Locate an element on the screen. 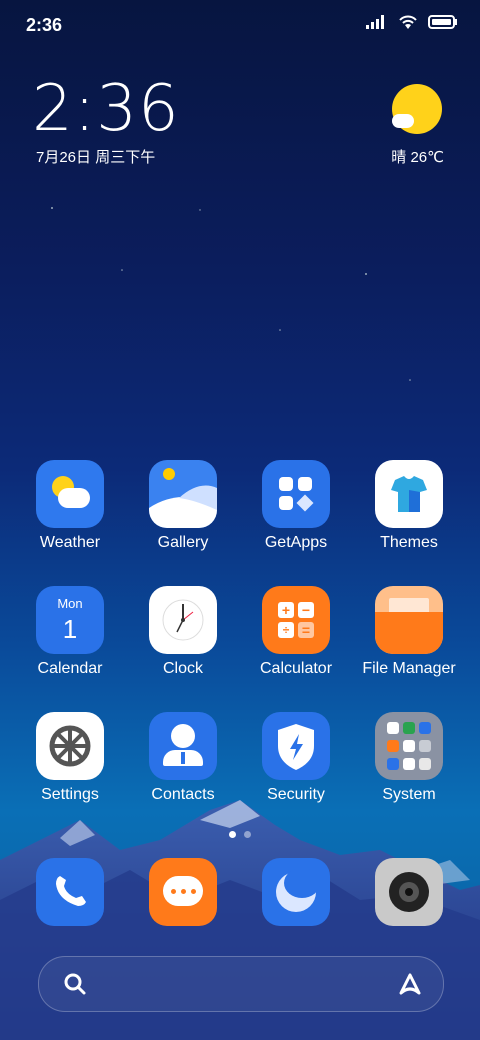  page-indicator is located at coordinates (240, 834).